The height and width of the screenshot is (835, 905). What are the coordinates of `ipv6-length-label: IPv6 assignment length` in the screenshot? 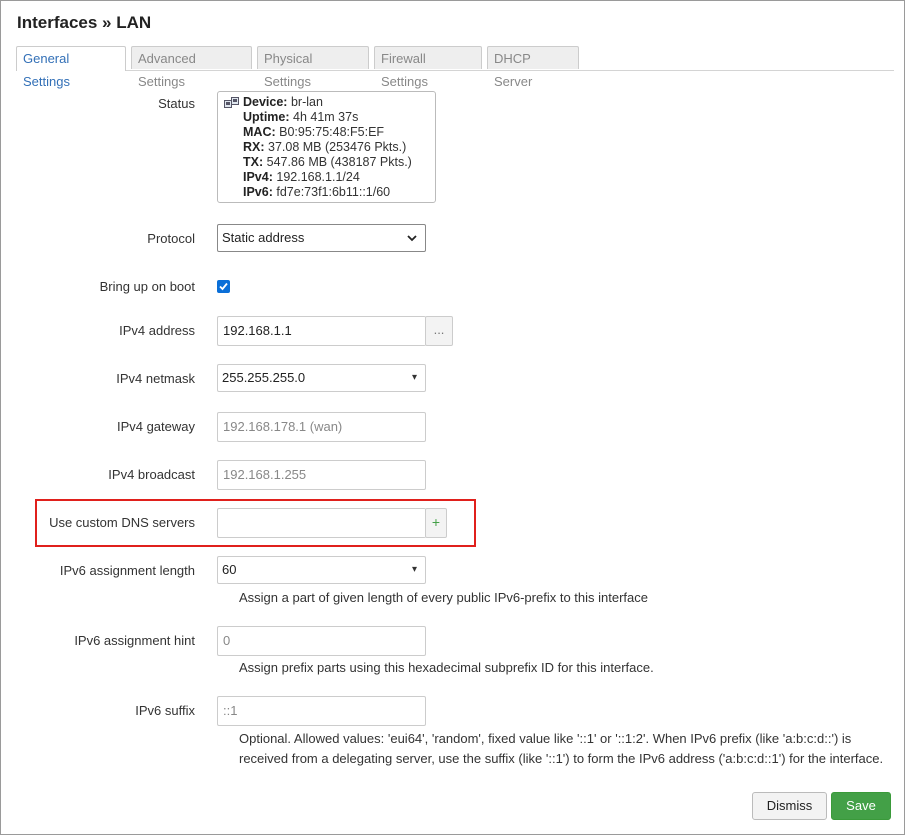 It's located at (127, 570).